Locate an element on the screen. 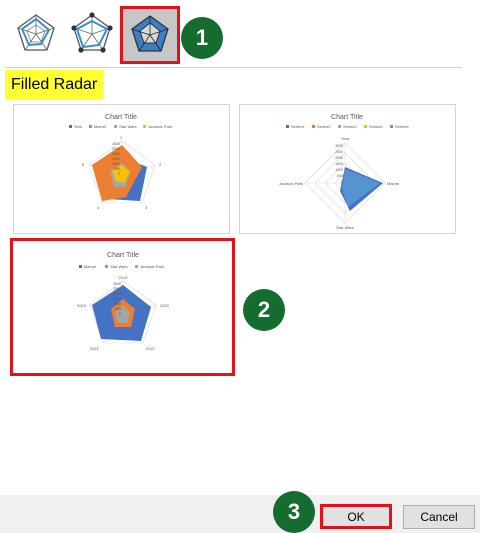  step-badge-2: 2 is located at coordinates (264, 310).